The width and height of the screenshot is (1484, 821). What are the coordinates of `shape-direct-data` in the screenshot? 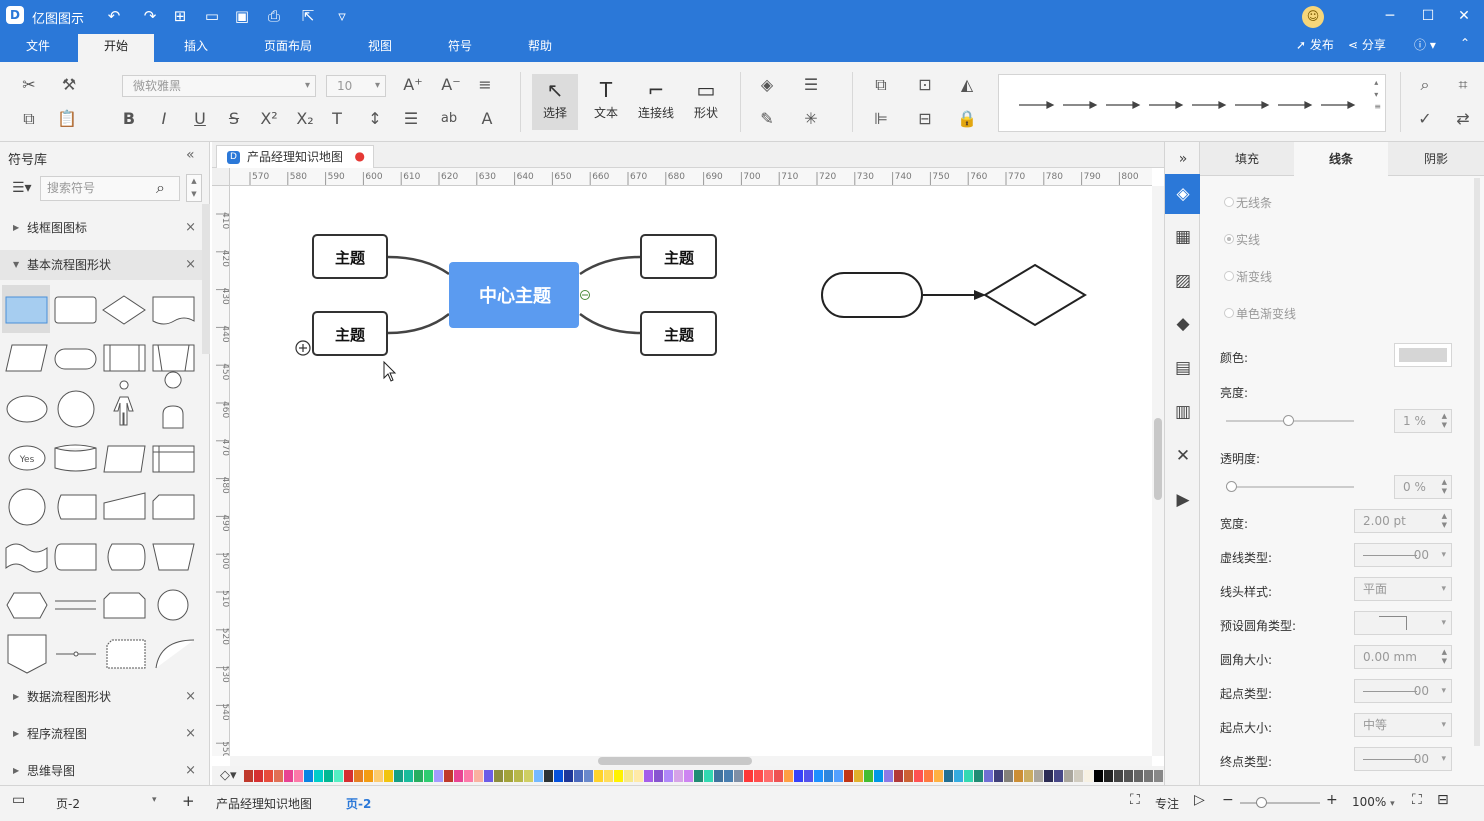 It's located at (77, 507).